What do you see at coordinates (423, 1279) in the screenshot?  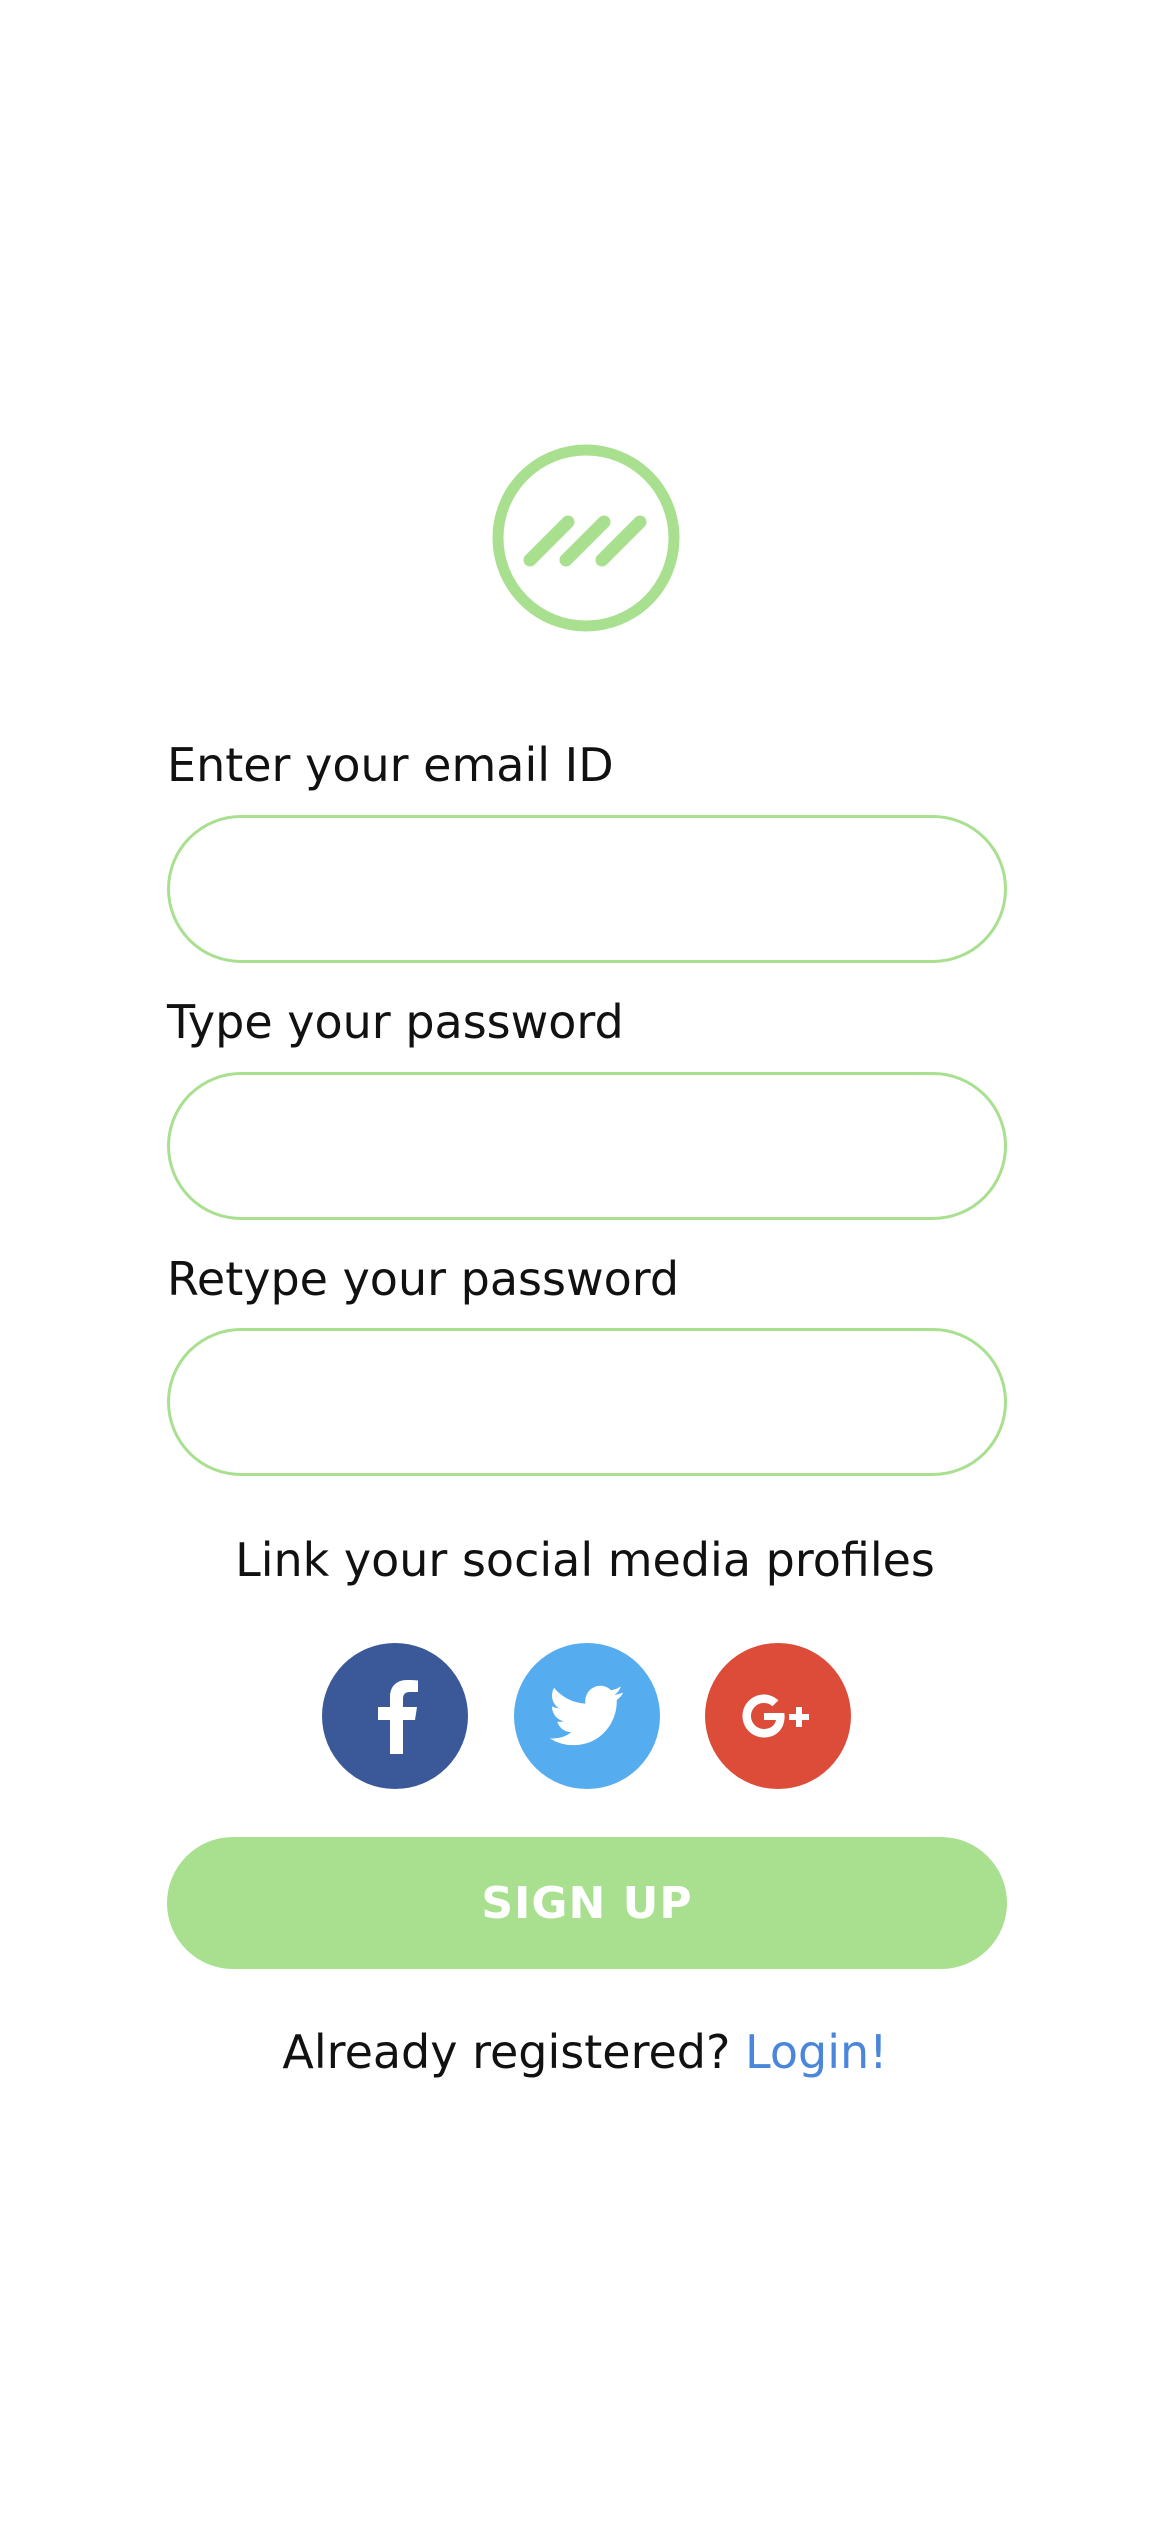 I see `retype-password-label: Retype your password` at bounding box center [423, 1279].